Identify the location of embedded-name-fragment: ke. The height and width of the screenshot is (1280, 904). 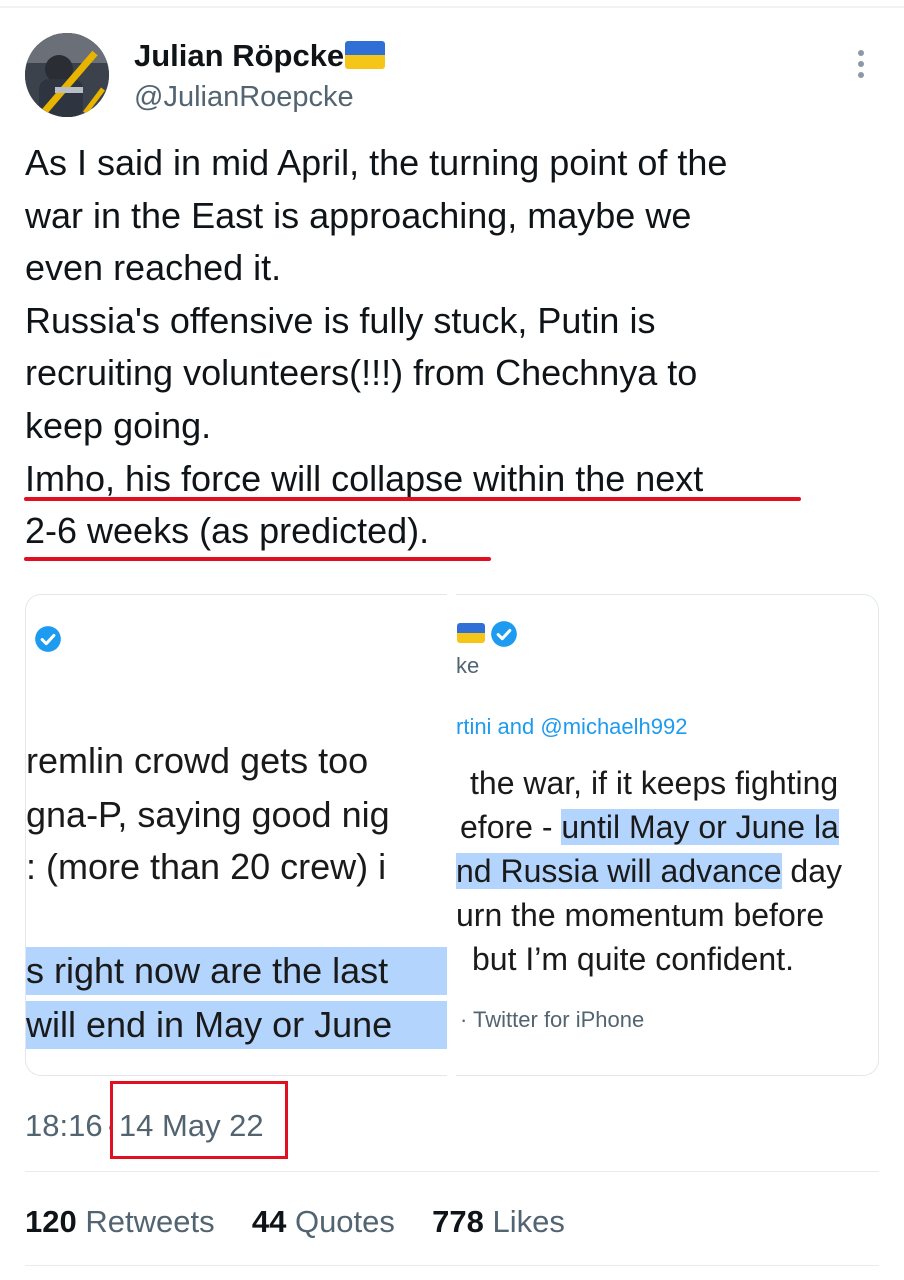
(468, 665).